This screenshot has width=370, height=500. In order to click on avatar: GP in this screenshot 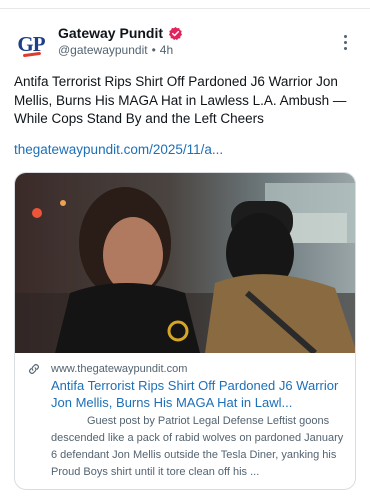, I will do `click(31, 44)`.